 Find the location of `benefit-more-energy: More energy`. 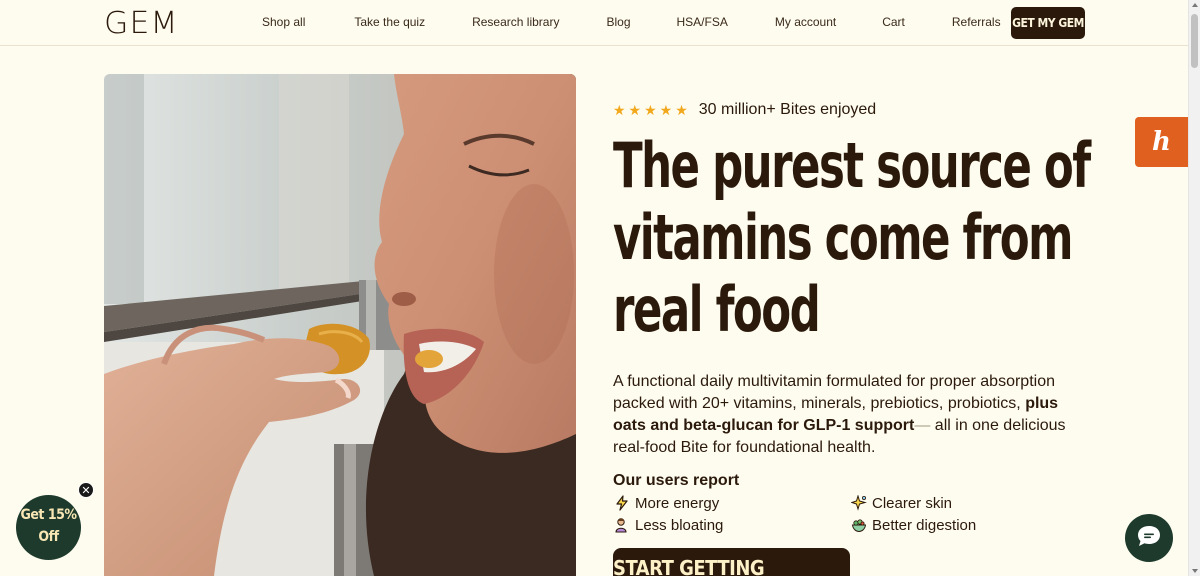

benefit-more-energy: More energy is located at coordinates (666, 503).